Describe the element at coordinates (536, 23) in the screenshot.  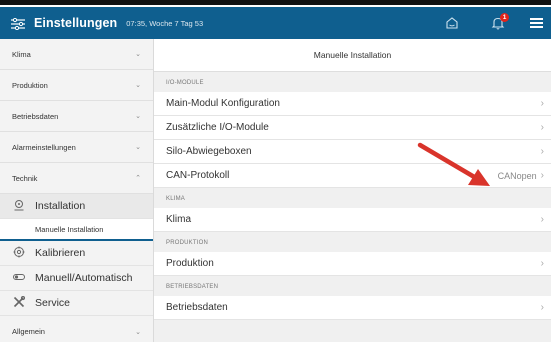
I see `hamburger-menu-icon` at that location.